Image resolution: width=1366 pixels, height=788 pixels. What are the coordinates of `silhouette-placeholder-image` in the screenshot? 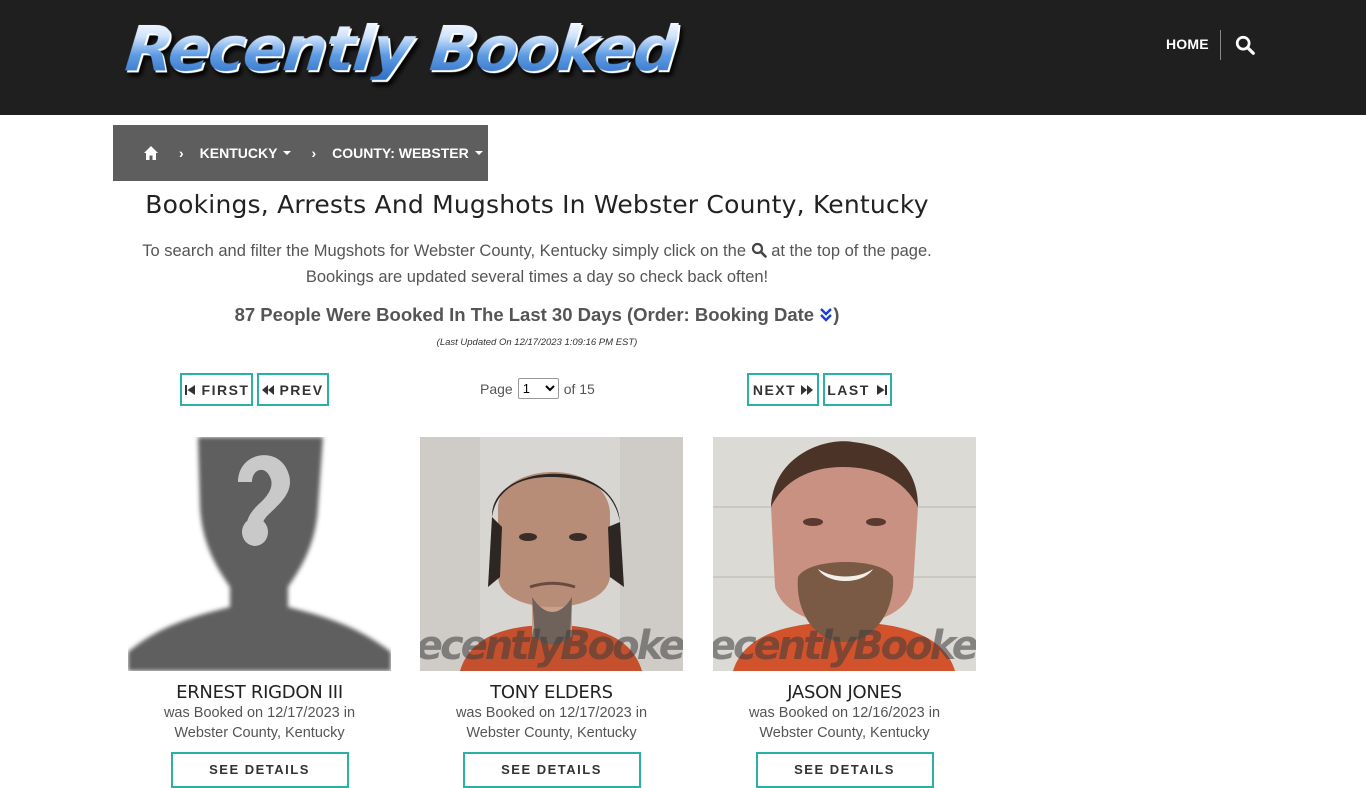 It's located at (259, 554).